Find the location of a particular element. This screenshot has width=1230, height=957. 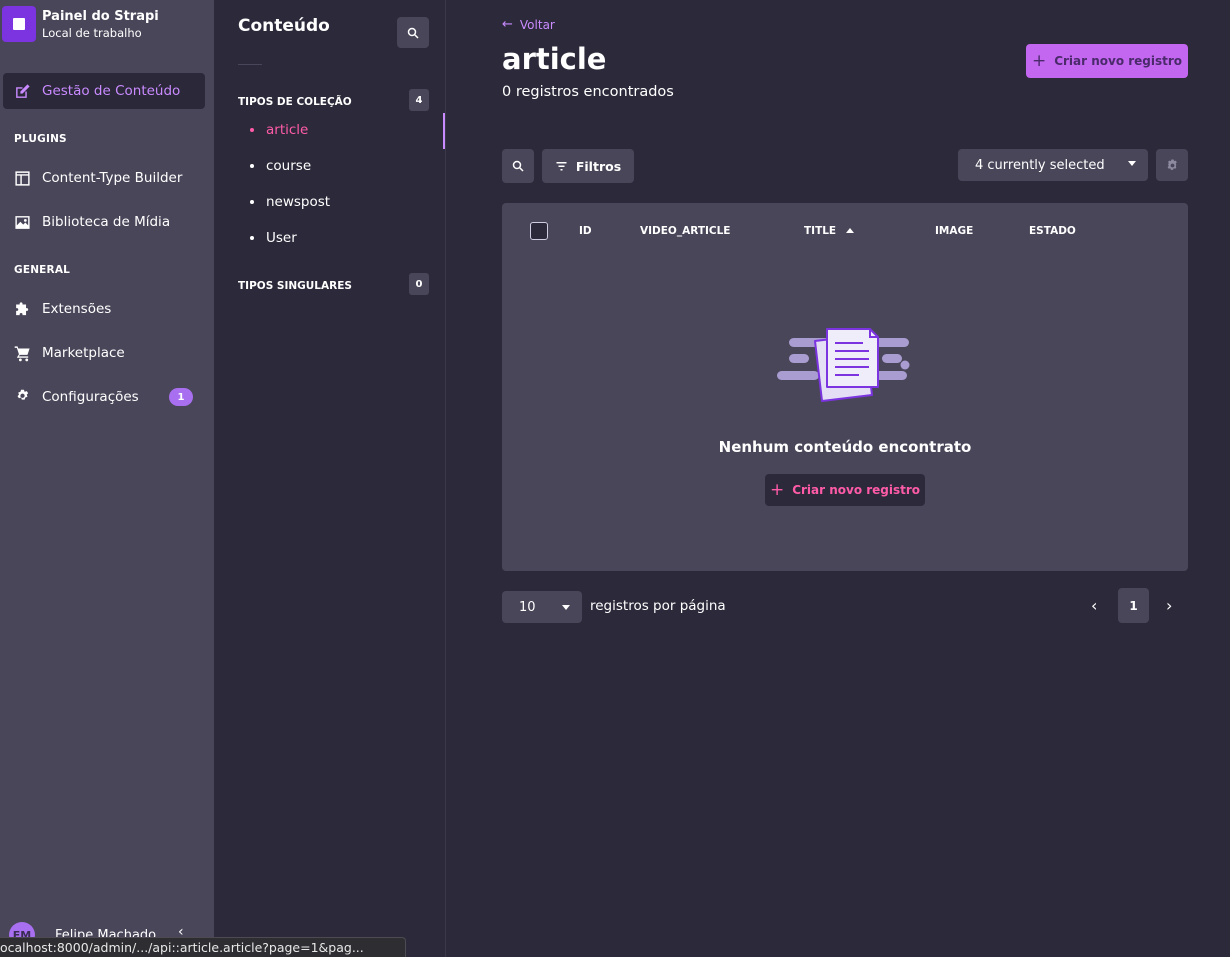

settings-notification-badge: 1 is located at coordinates (181, 397).